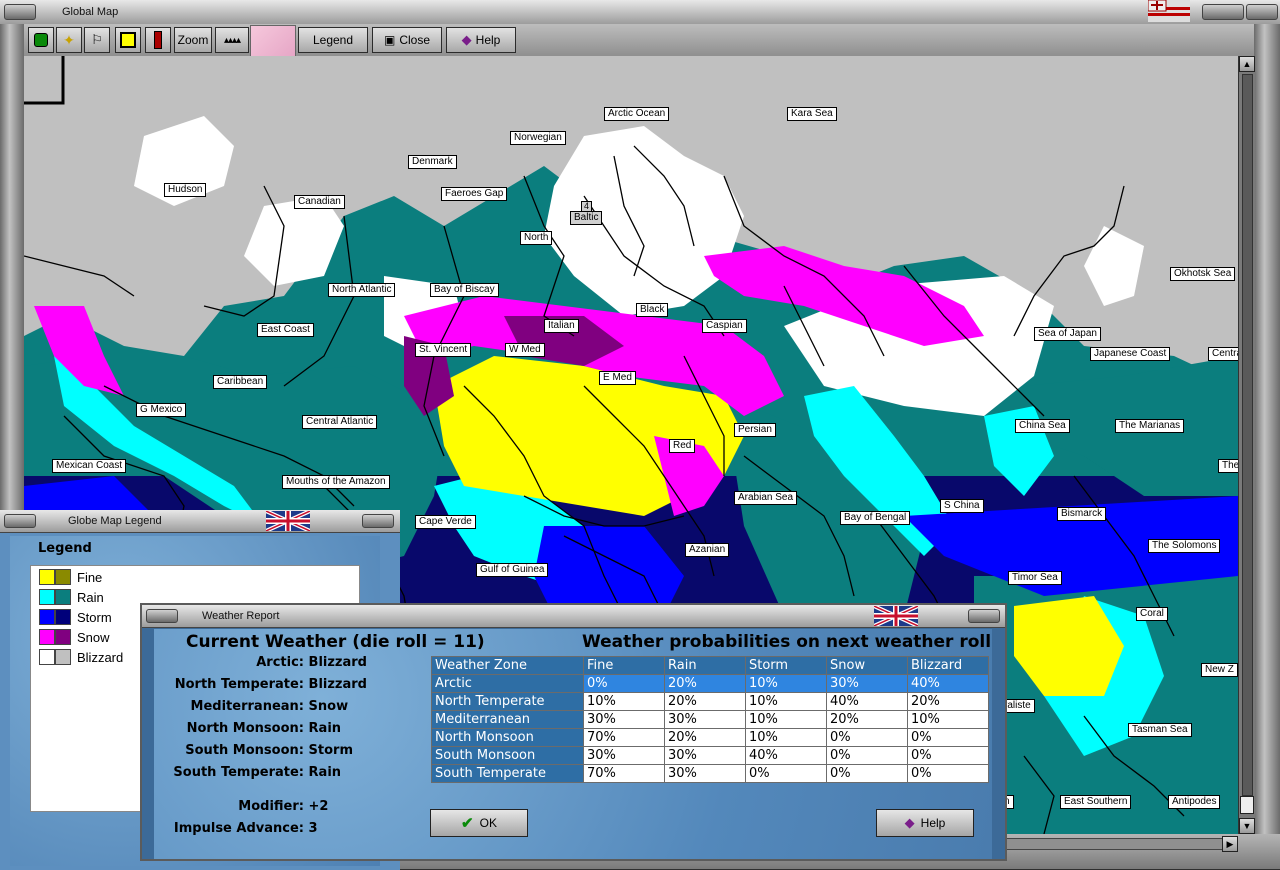 The width and height of the screenshot is (1280, 870). Describe the element at coordinates (1223, 12) in the screenshot. I see `minimize-button` at that location.